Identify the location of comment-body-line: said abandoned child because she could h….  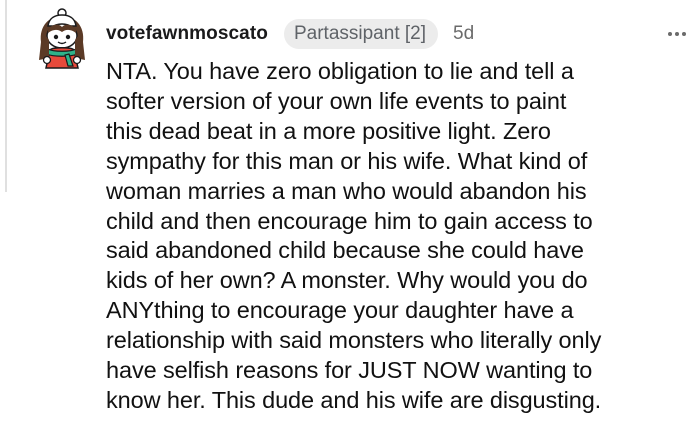
(345, 250).